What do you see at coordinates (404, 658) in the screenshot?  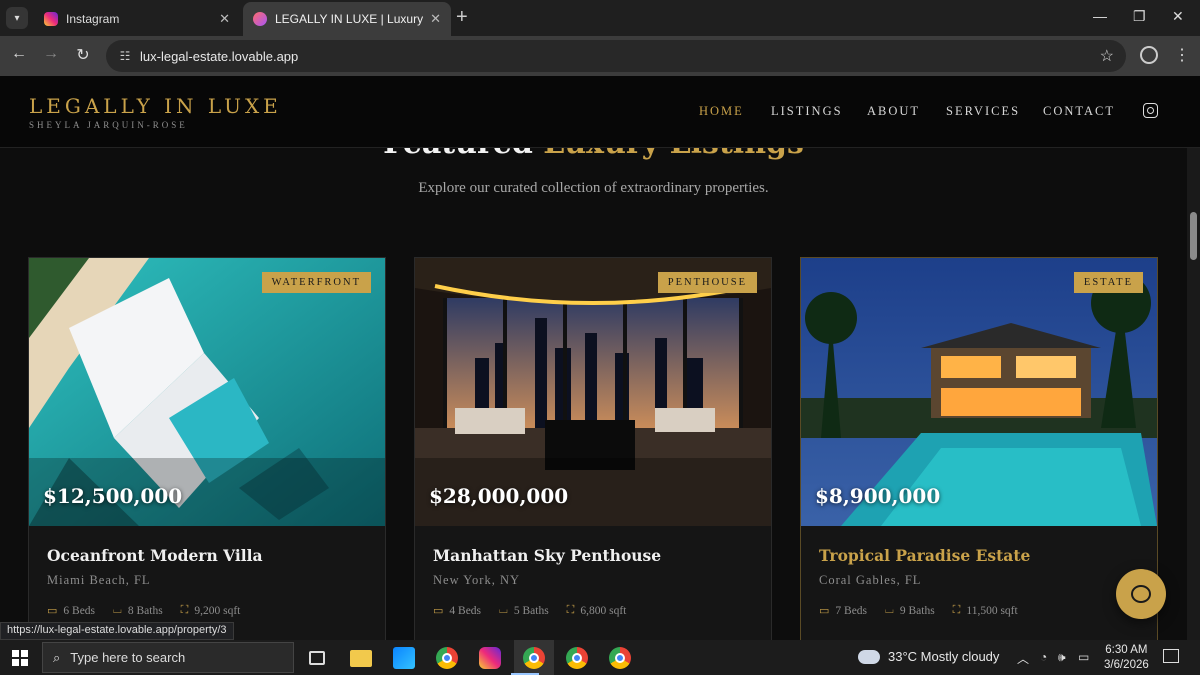 I see `microsoft-store-icon` at bounding box center [404, 658].